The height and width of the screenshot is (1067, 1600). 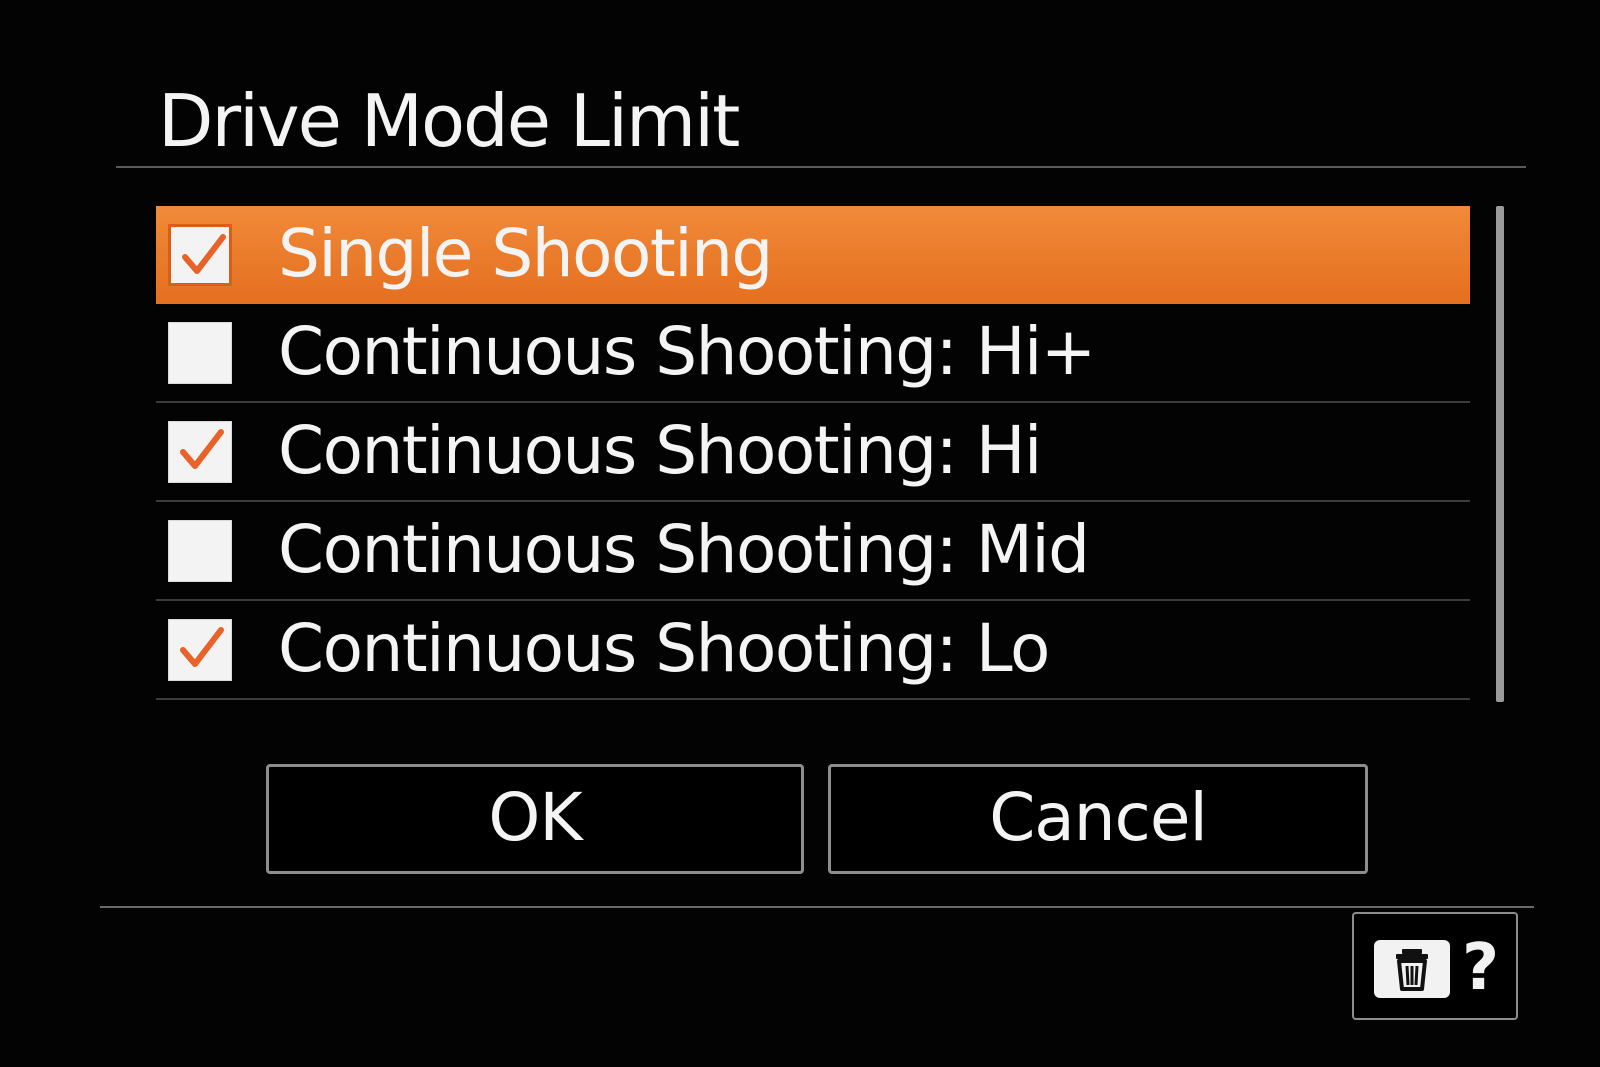 I want to click on footer-divider, so click(x=817, y=907).